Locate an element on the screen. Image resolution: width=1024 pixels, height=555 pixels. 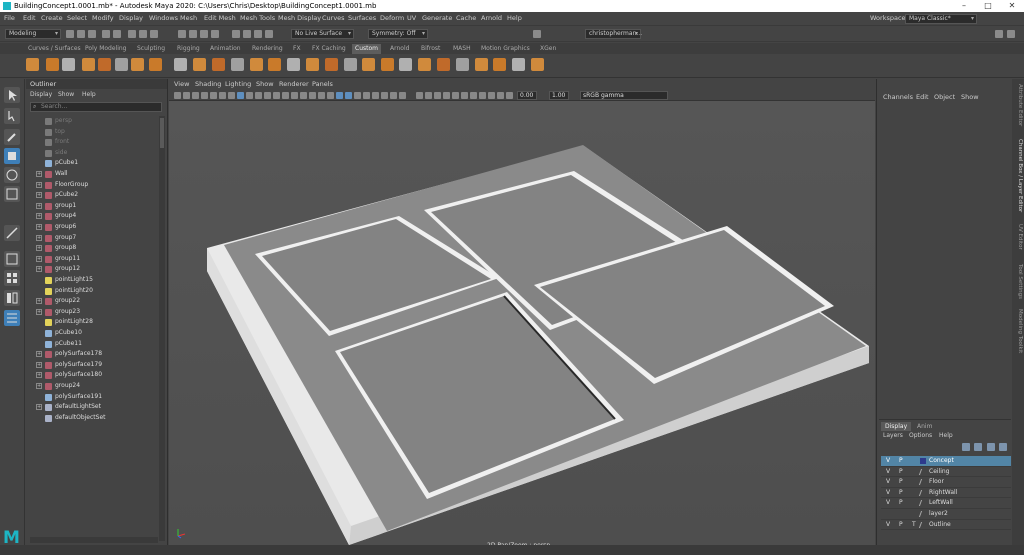
ipr-render-icon is located at coordinates (247, 34).